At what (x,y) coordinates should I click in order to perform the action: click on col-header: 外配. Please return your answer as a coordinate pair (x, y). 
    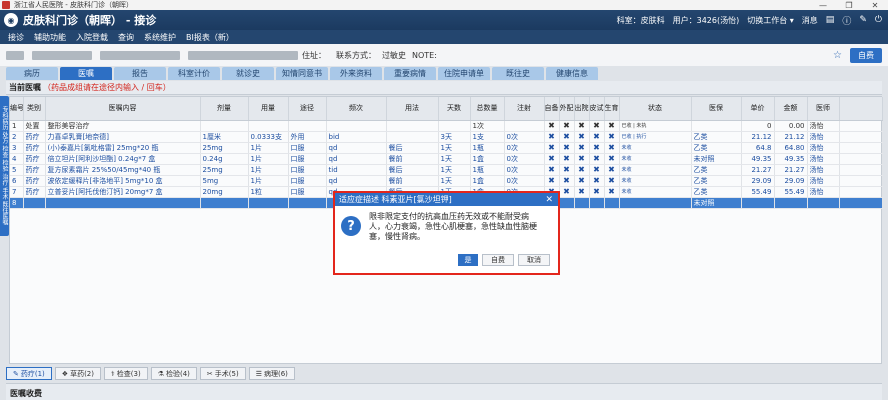
    Looking at the image, I should click on (567, 109).